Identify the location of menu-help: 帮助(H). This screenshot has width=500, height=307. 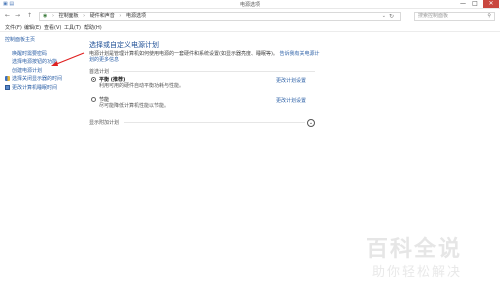
(93, 28).